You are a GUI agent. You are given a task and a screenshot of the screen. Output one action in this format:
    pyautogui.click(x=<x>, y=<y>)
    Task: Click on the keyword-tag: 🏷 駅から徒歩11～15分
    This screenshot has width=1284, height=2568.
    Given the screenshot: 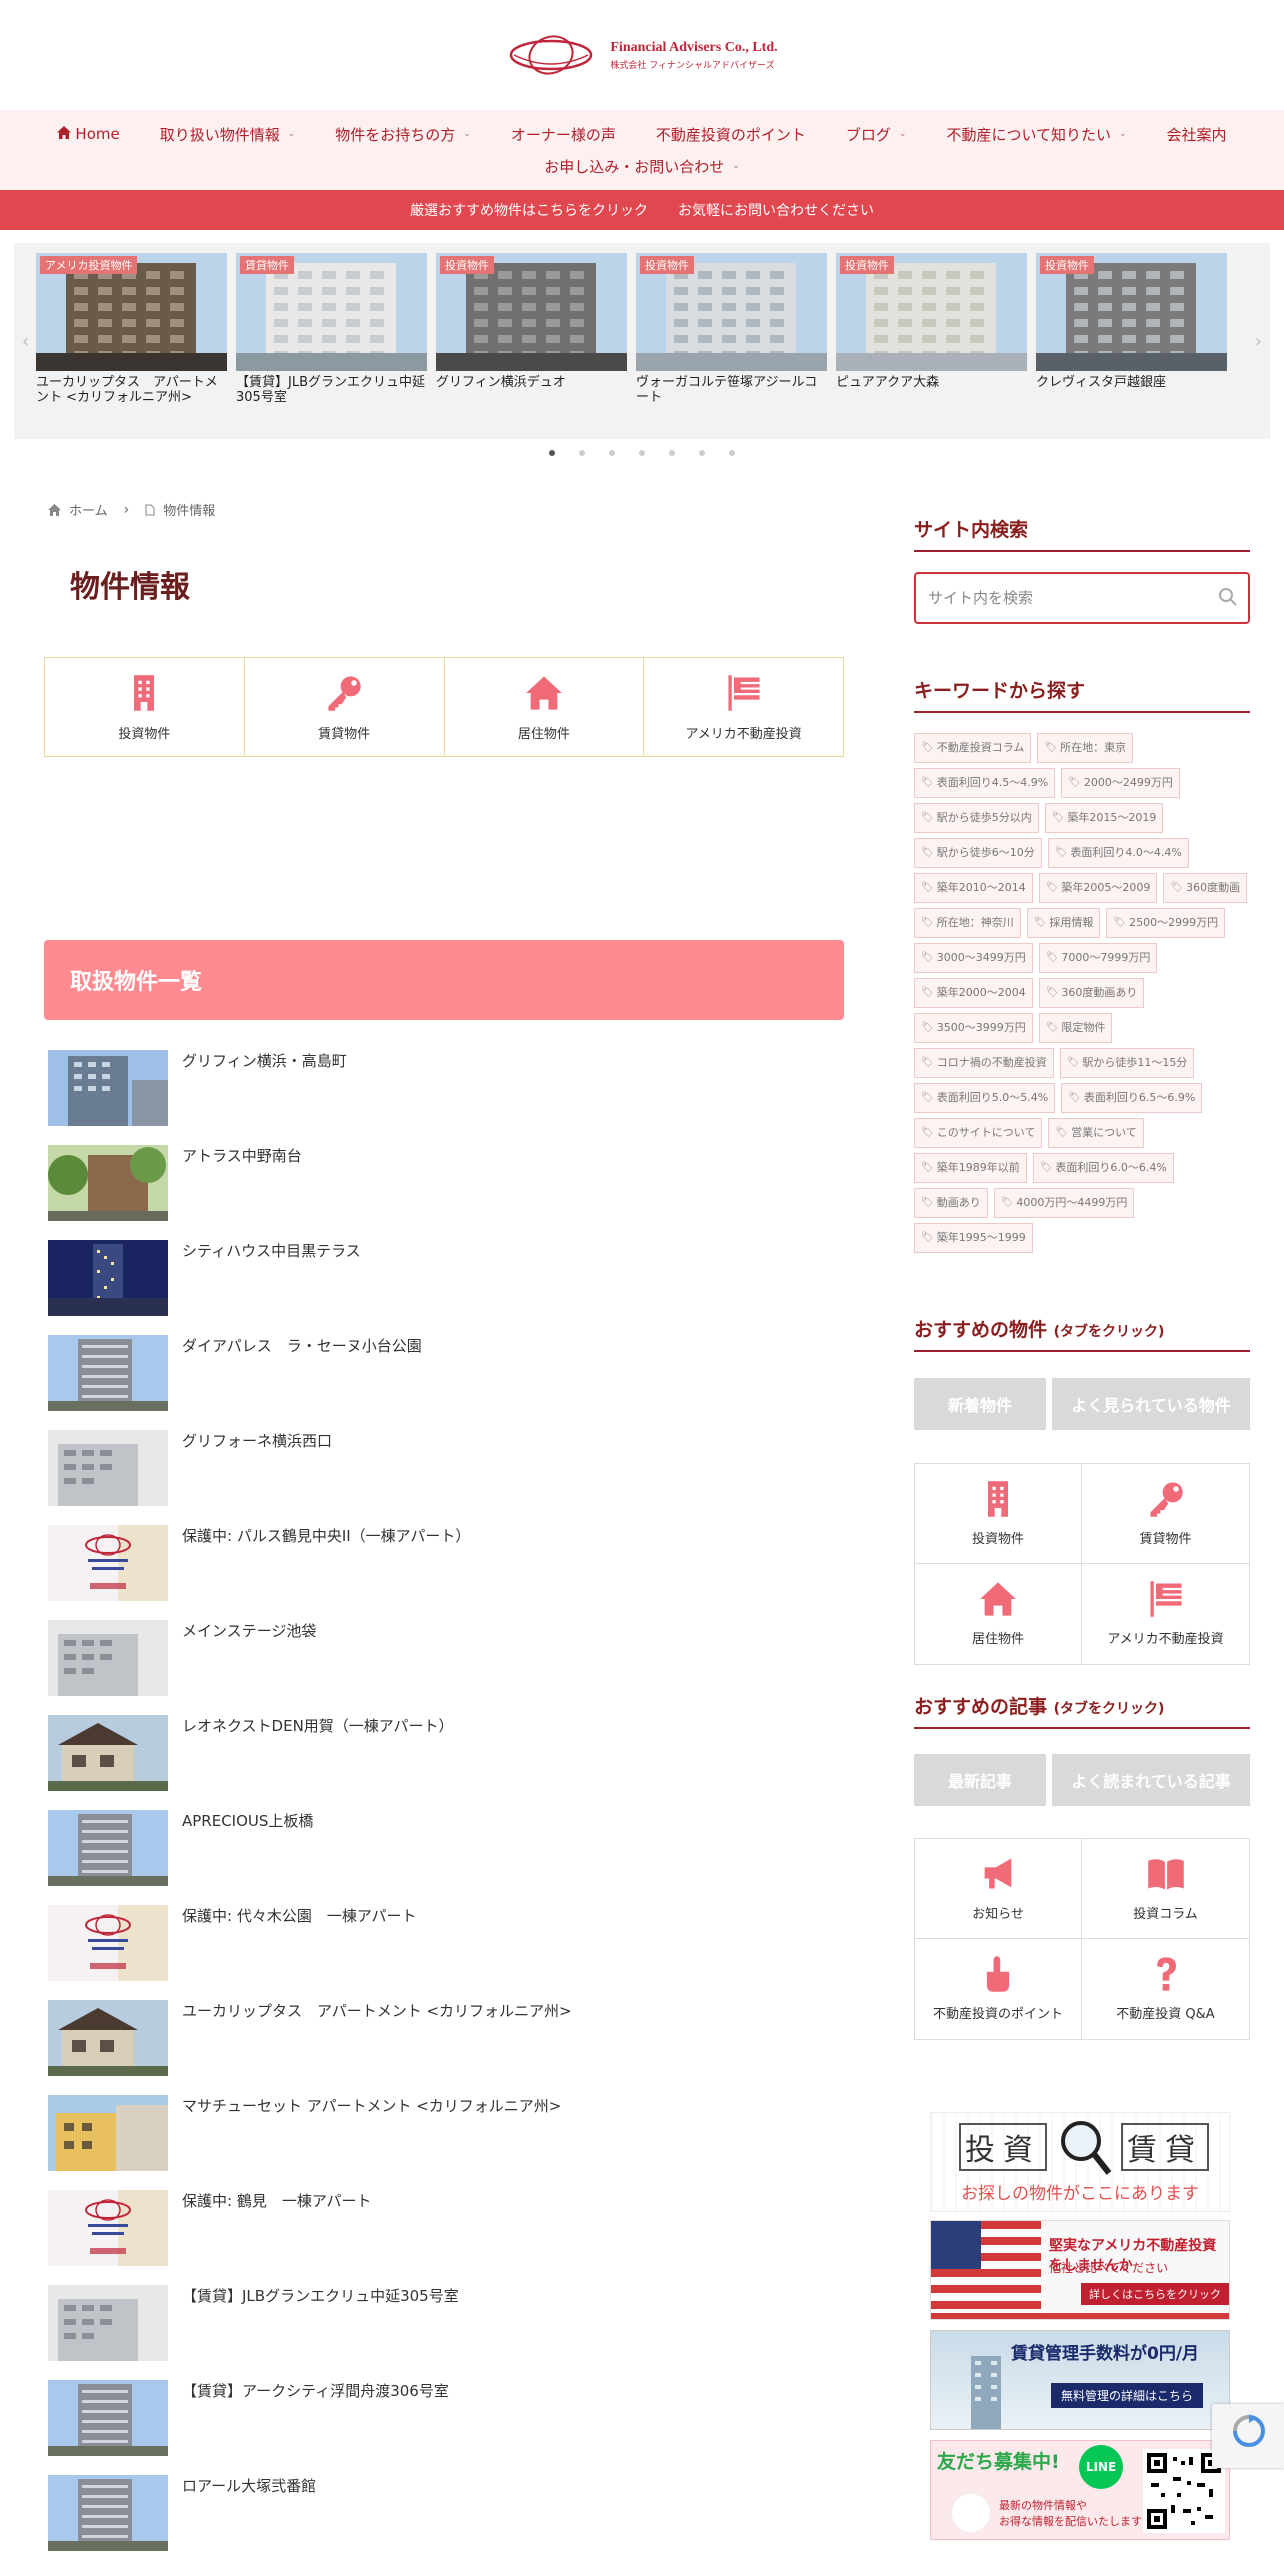 What is the action you would take?
    pyautogui.click(x=1127, y=1063)
    